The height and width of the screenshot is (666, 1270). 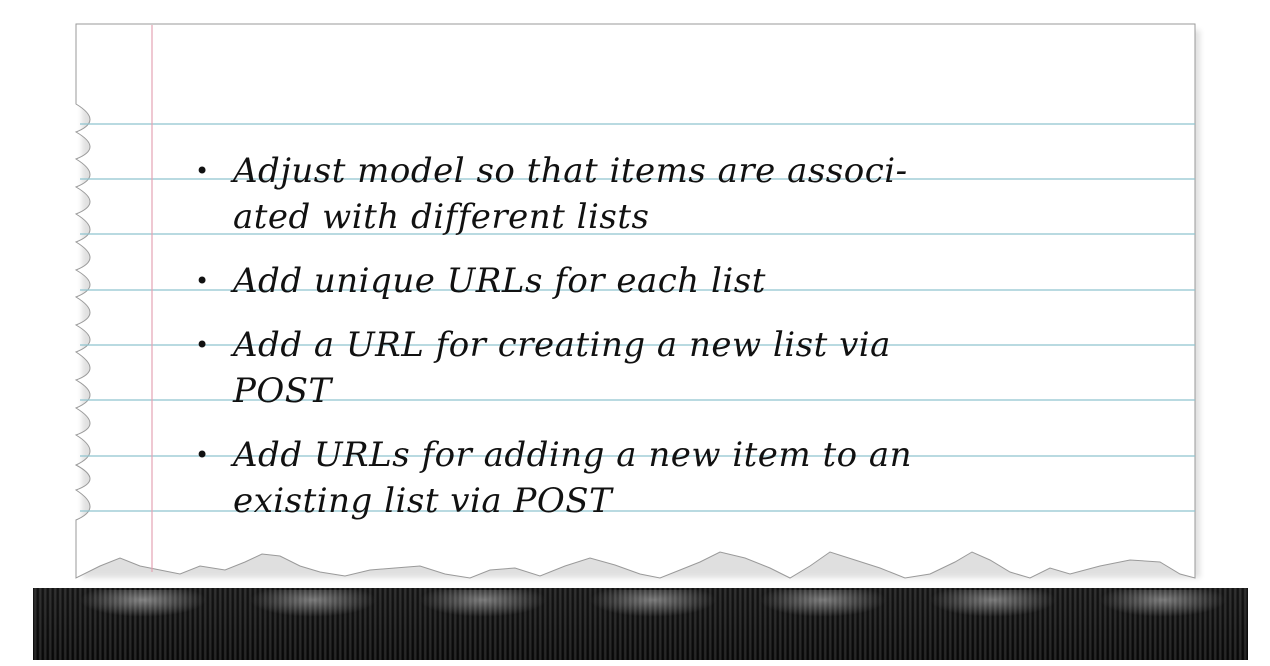 I want to click on list-item: • Add unique URLs for each list, so click(x=585, y=281).